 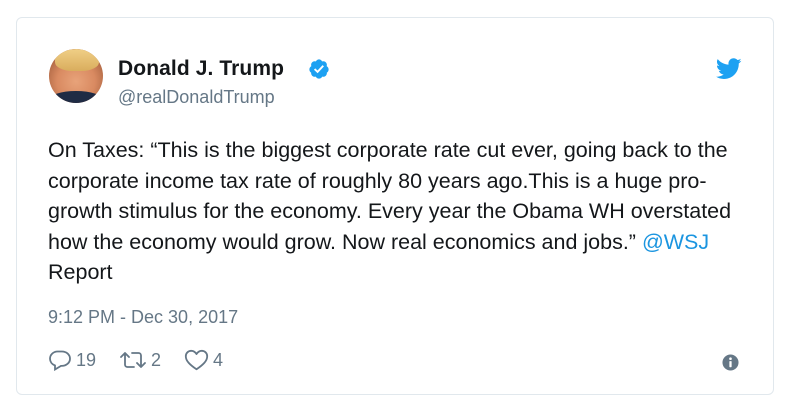 What do you see at coordinates (675, 242) in the screenshot?
I see `mention-link: @WSJ` at bounding box center [675, 242].